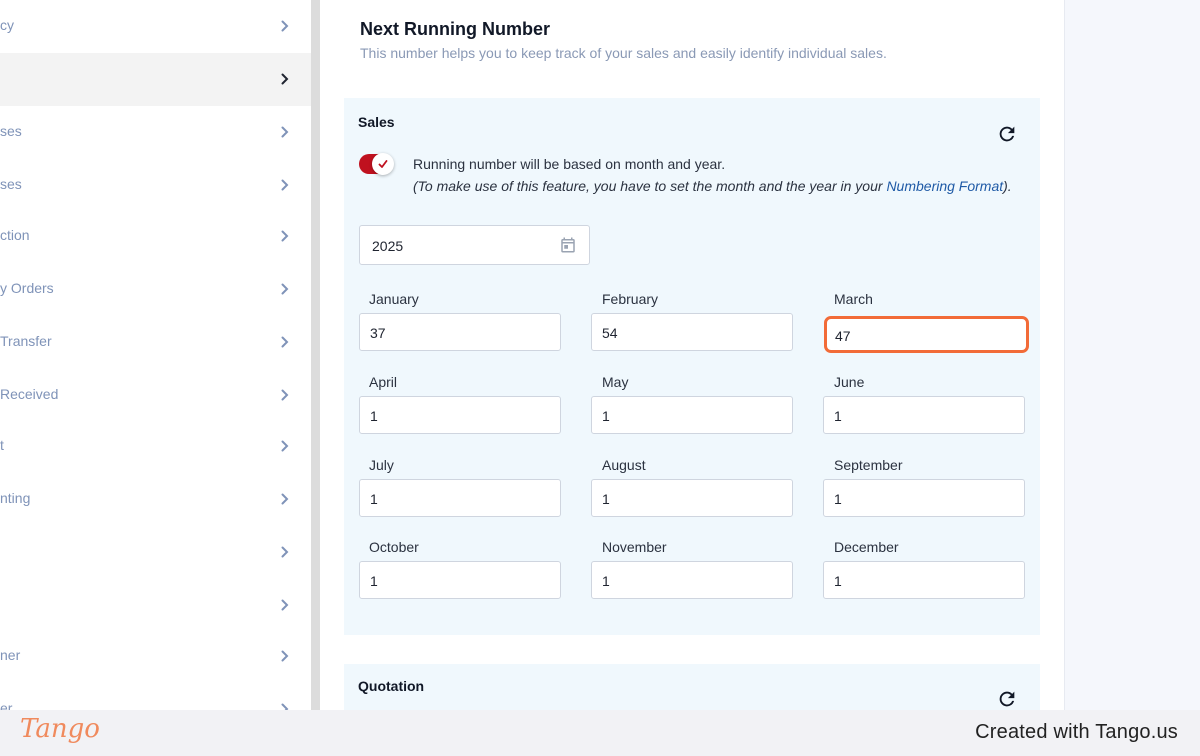  I want to click on month-input-january: 37, so click(460, 332).